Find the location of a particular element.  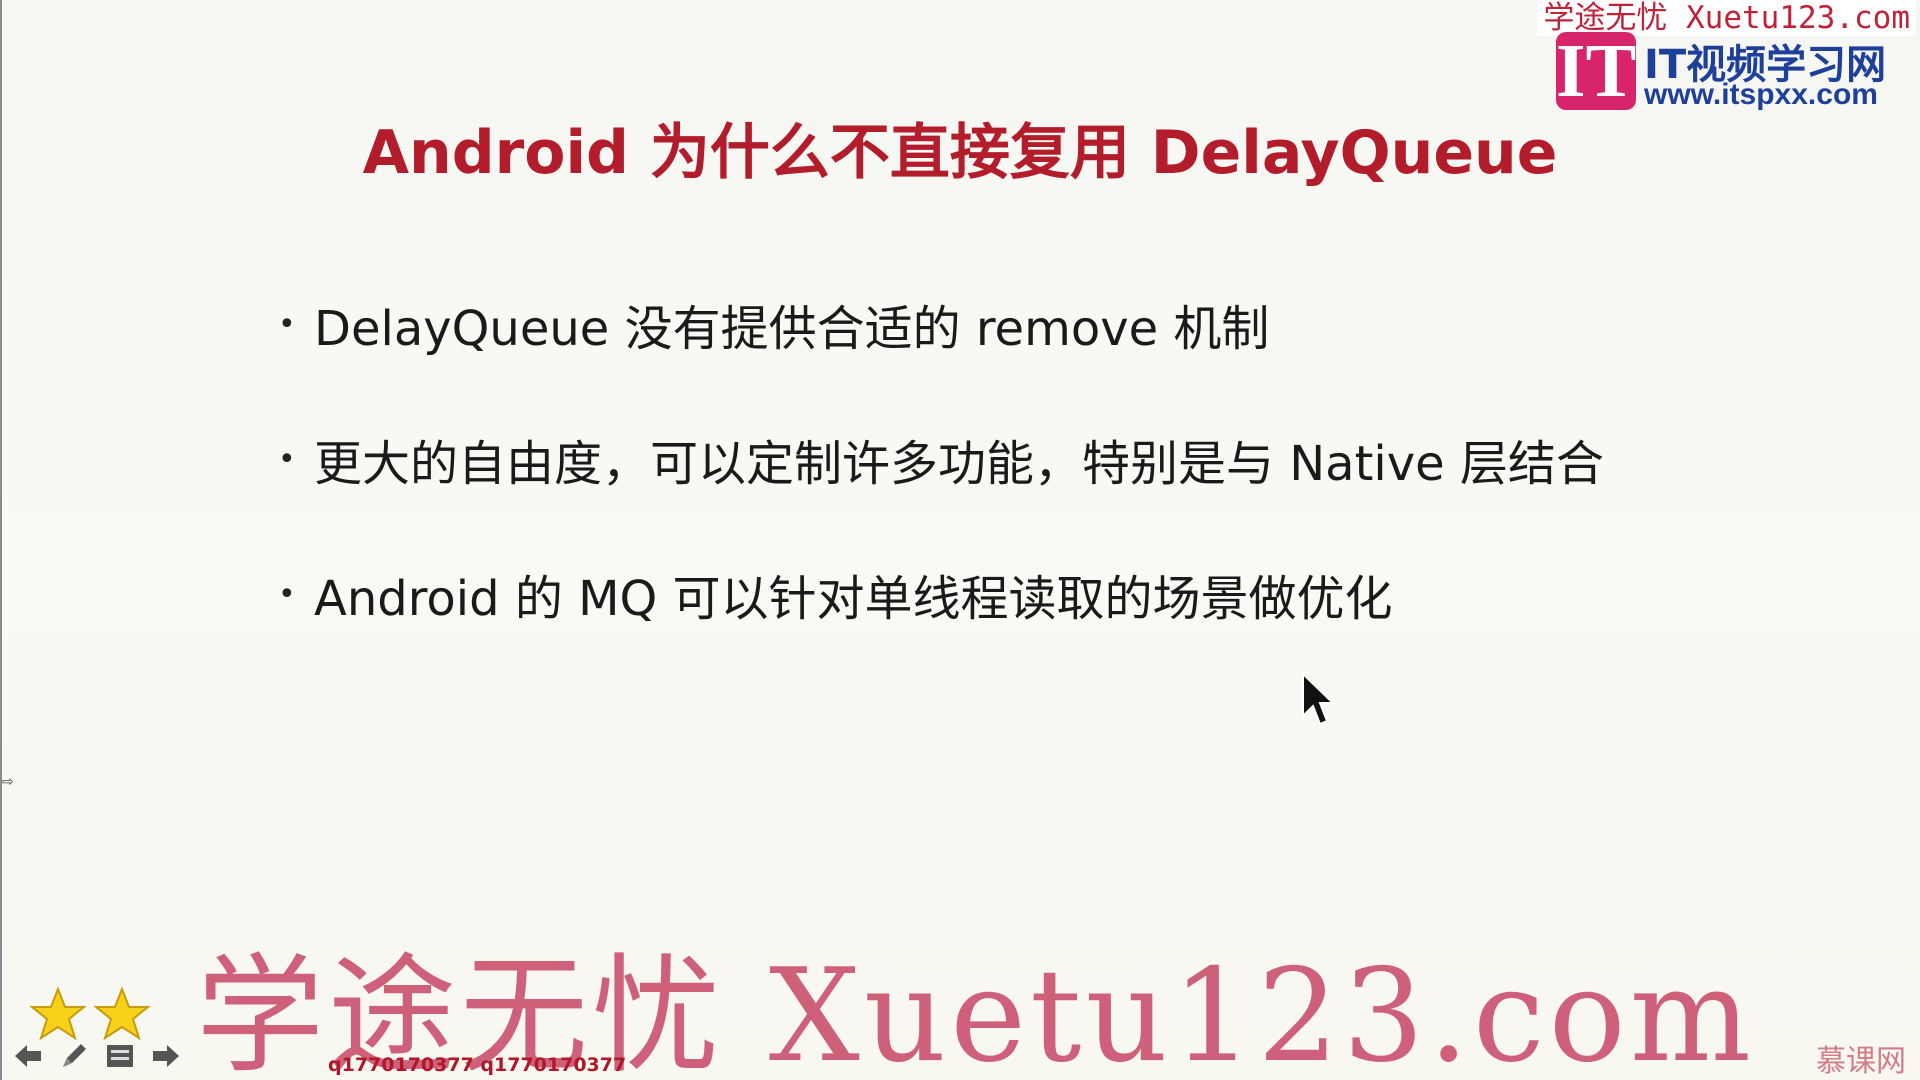

brand-logo: IT is located at coordinates (1596, 71).